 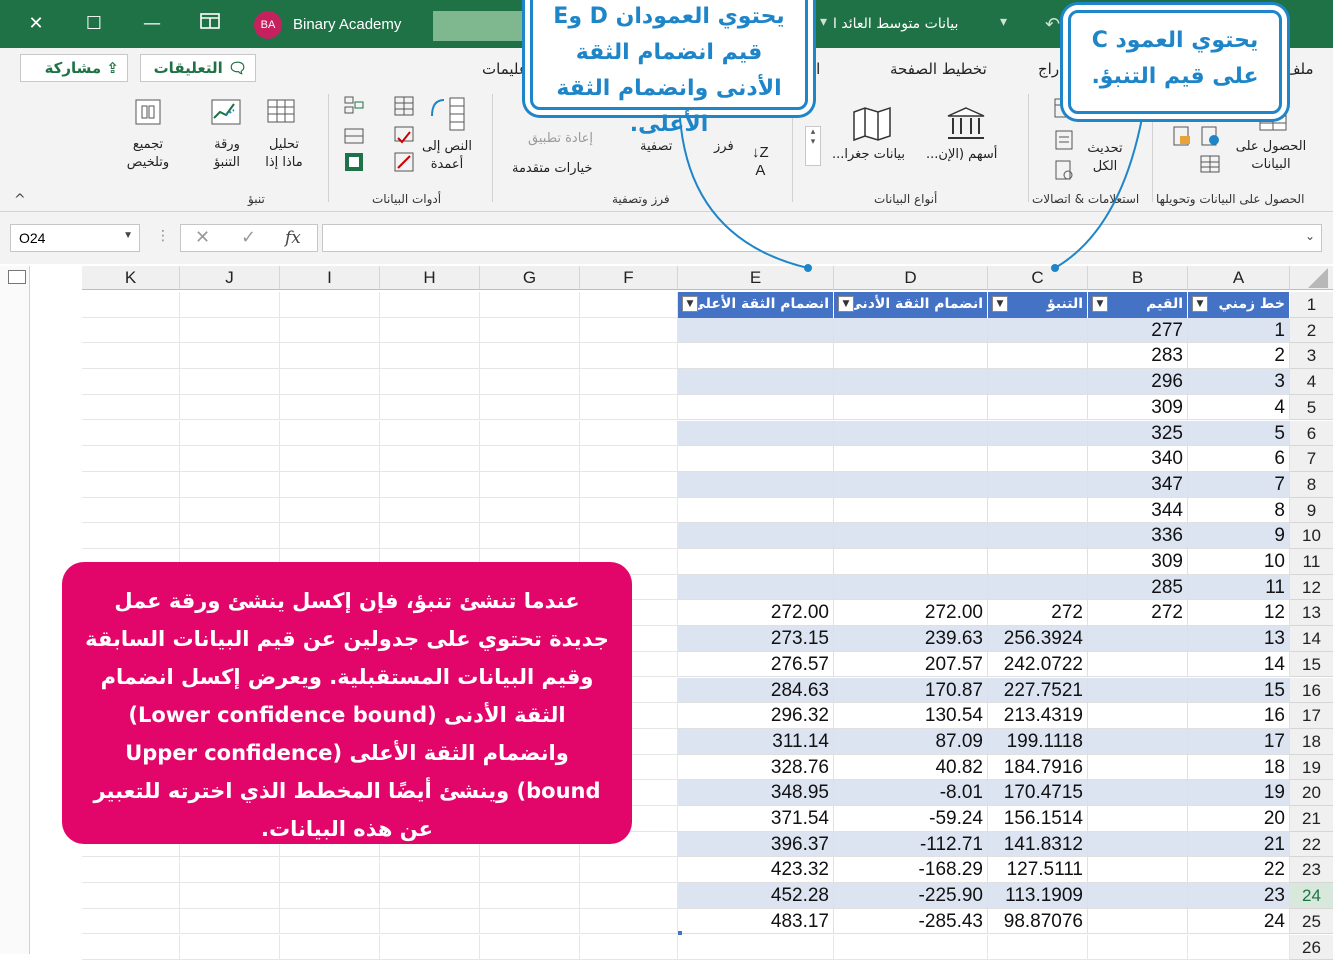 I want to click on row-header: 1, so click(x=1311, y=305).